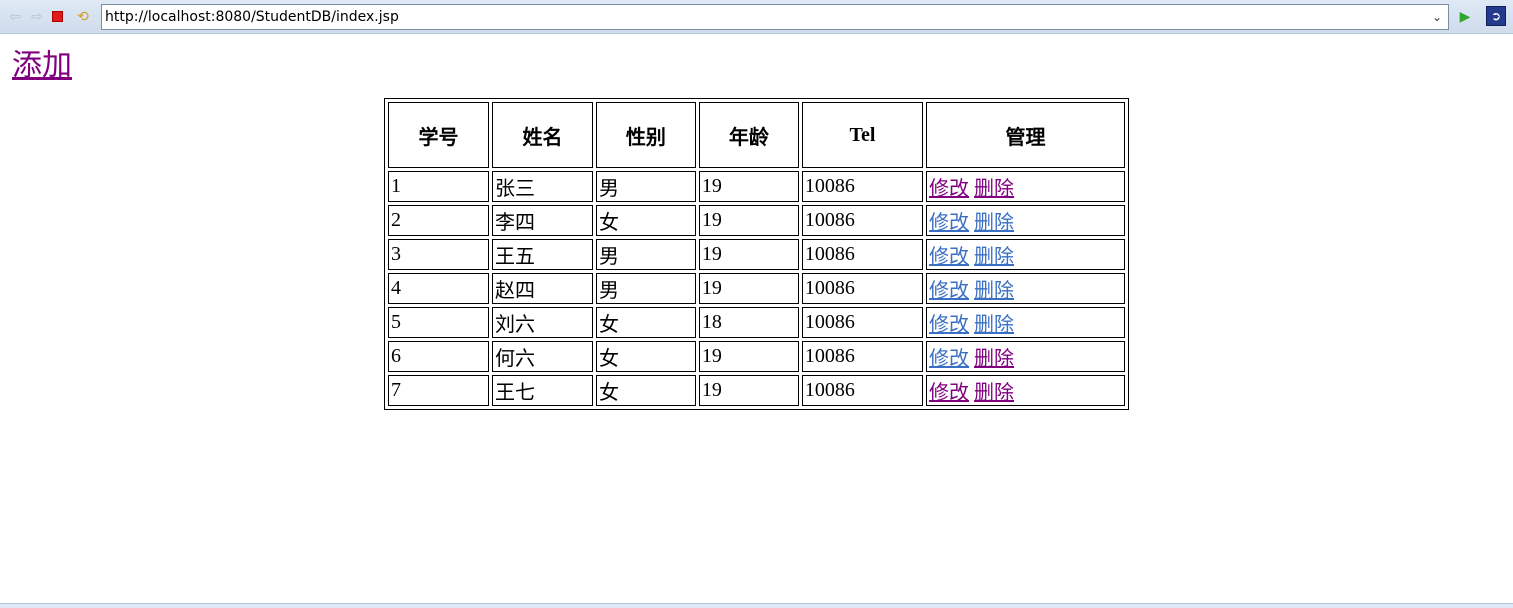  What do you see at coordinates (438, 356) in the screenshot?
I see `cell-id: 6` at bounding box center [438, 356].